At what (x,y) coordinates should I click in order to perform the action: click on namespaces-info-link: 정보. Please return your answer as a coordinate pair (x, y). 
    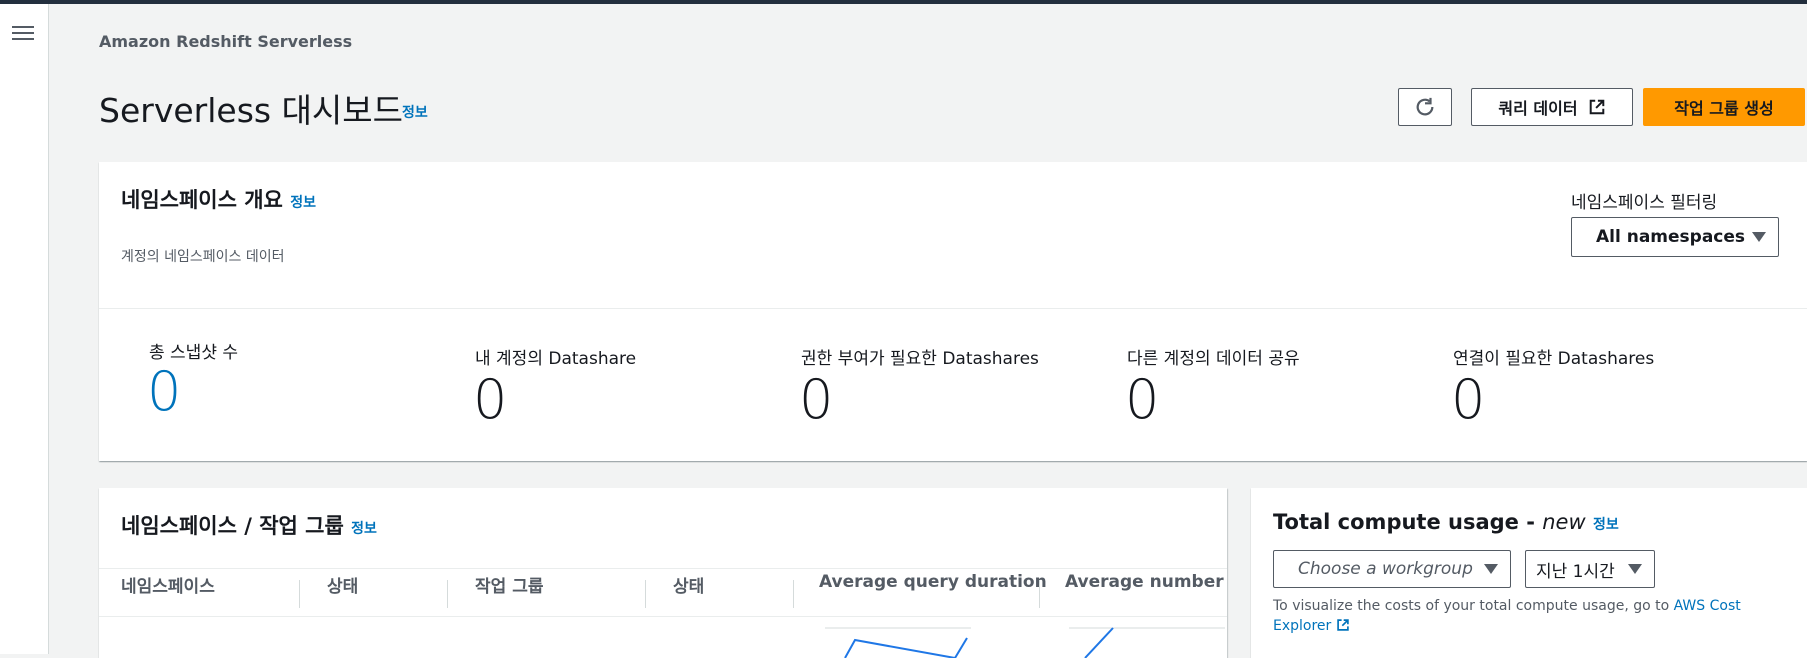
    Looking at the image, I should click on (364, 529).